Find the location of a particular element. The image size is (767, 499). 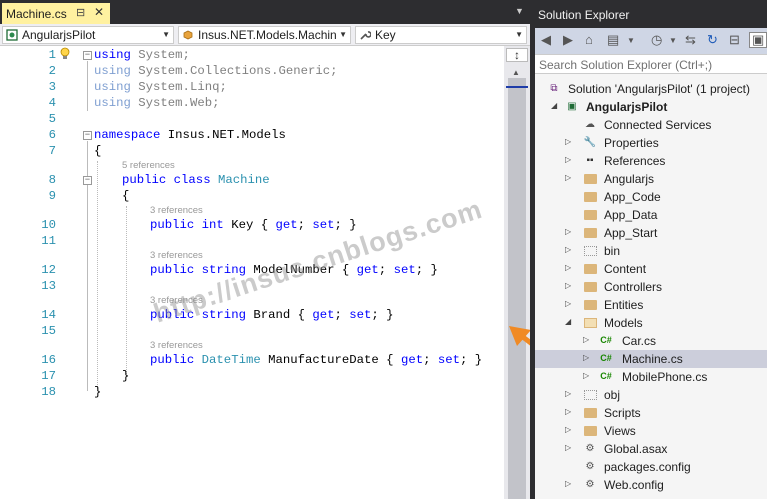

tree-item-content: ▷ Content is located at coordinates (651, 269).